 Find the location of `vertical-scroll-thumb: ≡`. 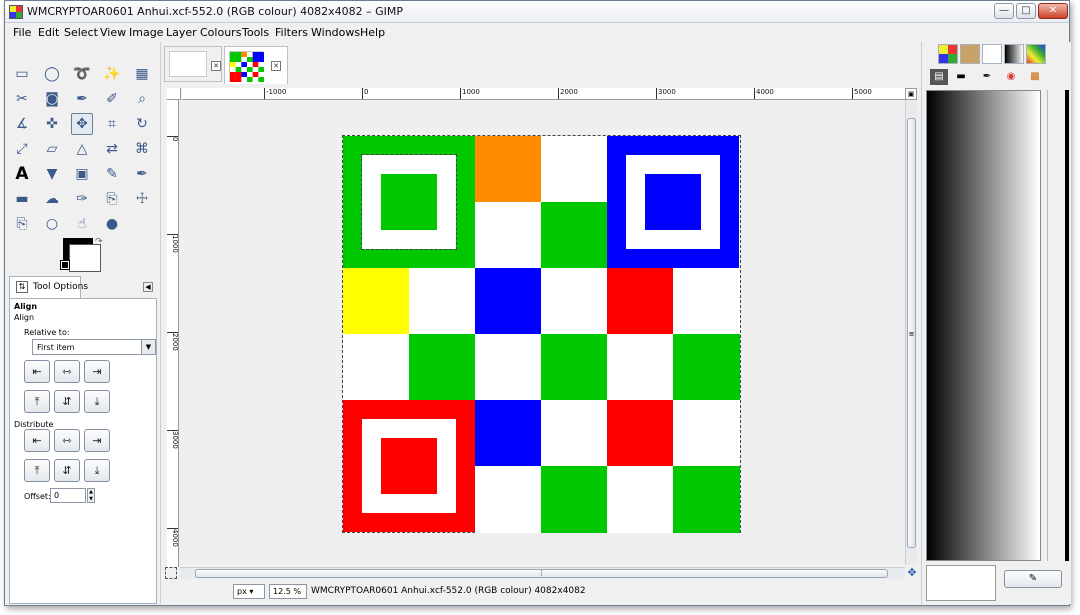

vertical-scroll-thumb: ≡ is located at coordinates (911, 333).